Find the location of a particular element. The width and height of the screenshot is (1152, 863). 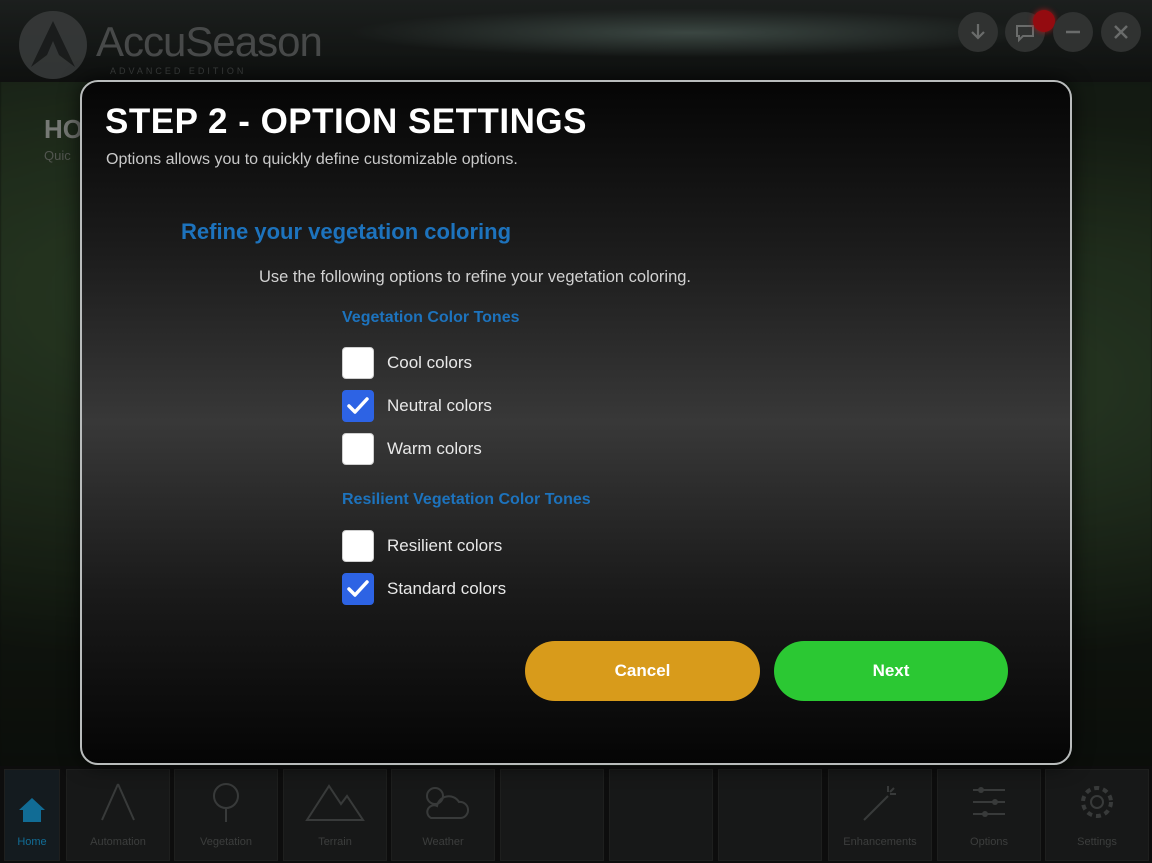

dialog-title: STEP 2 - OPTION SETTINGS is located at coordinates (346, 121).